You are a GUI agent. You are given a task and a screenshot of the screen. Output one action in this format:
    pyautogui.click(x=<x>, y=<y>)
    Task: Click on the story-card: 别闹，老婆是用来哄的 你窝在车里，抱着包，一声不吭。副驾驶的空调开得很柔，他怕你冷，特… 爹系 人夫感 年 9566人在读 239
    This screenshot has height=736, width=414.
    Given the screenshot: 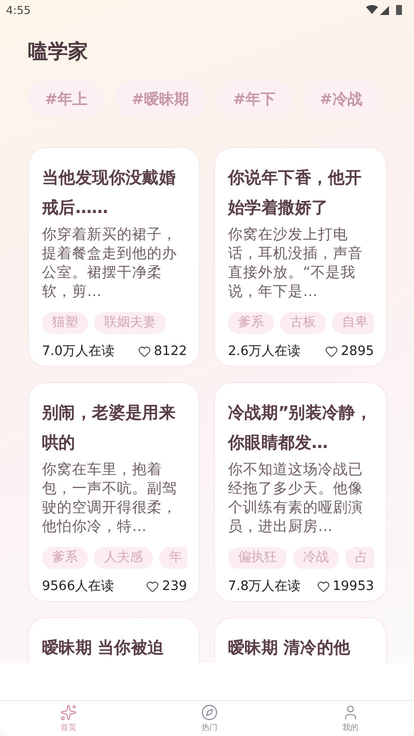 What is the action you would take?
    pyautogui.click(x=114, y=492)
    